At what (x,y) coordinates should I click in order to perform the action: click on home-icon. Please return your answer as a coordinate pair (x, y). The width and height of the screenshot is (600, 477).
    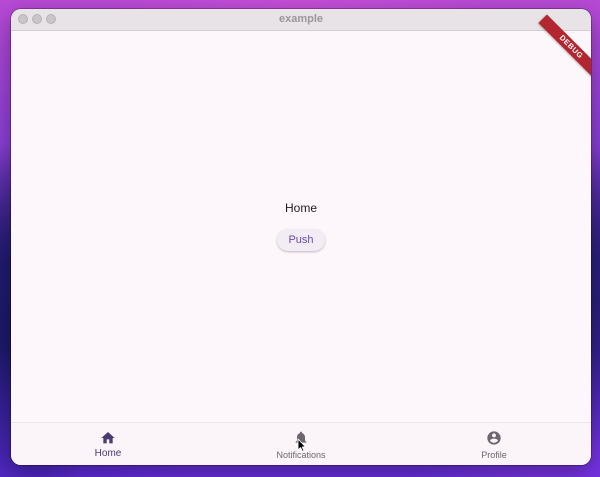
    Looking at the image, I should click on (108, 438).